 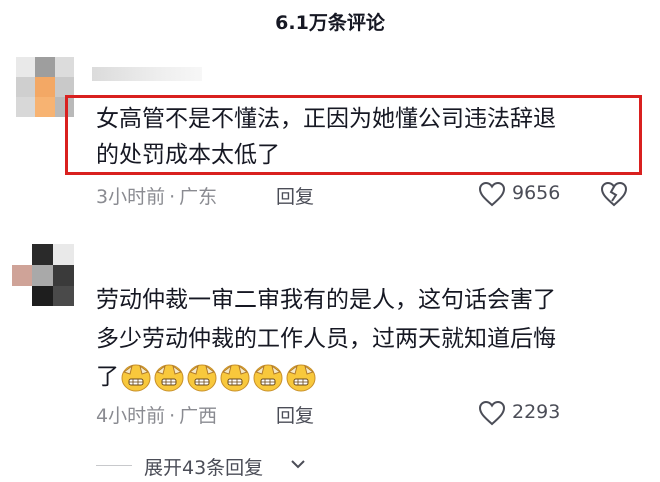 I want to click on comment-text-line: 的处罚成本太低了, so click(x=188, y=155).